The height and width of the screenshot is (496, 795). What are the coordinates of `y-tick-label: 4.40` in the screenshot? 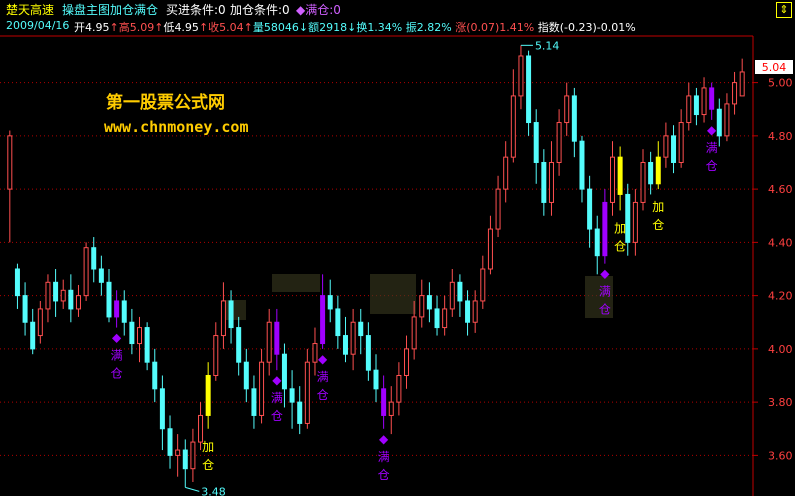 It's located at (780, 242).